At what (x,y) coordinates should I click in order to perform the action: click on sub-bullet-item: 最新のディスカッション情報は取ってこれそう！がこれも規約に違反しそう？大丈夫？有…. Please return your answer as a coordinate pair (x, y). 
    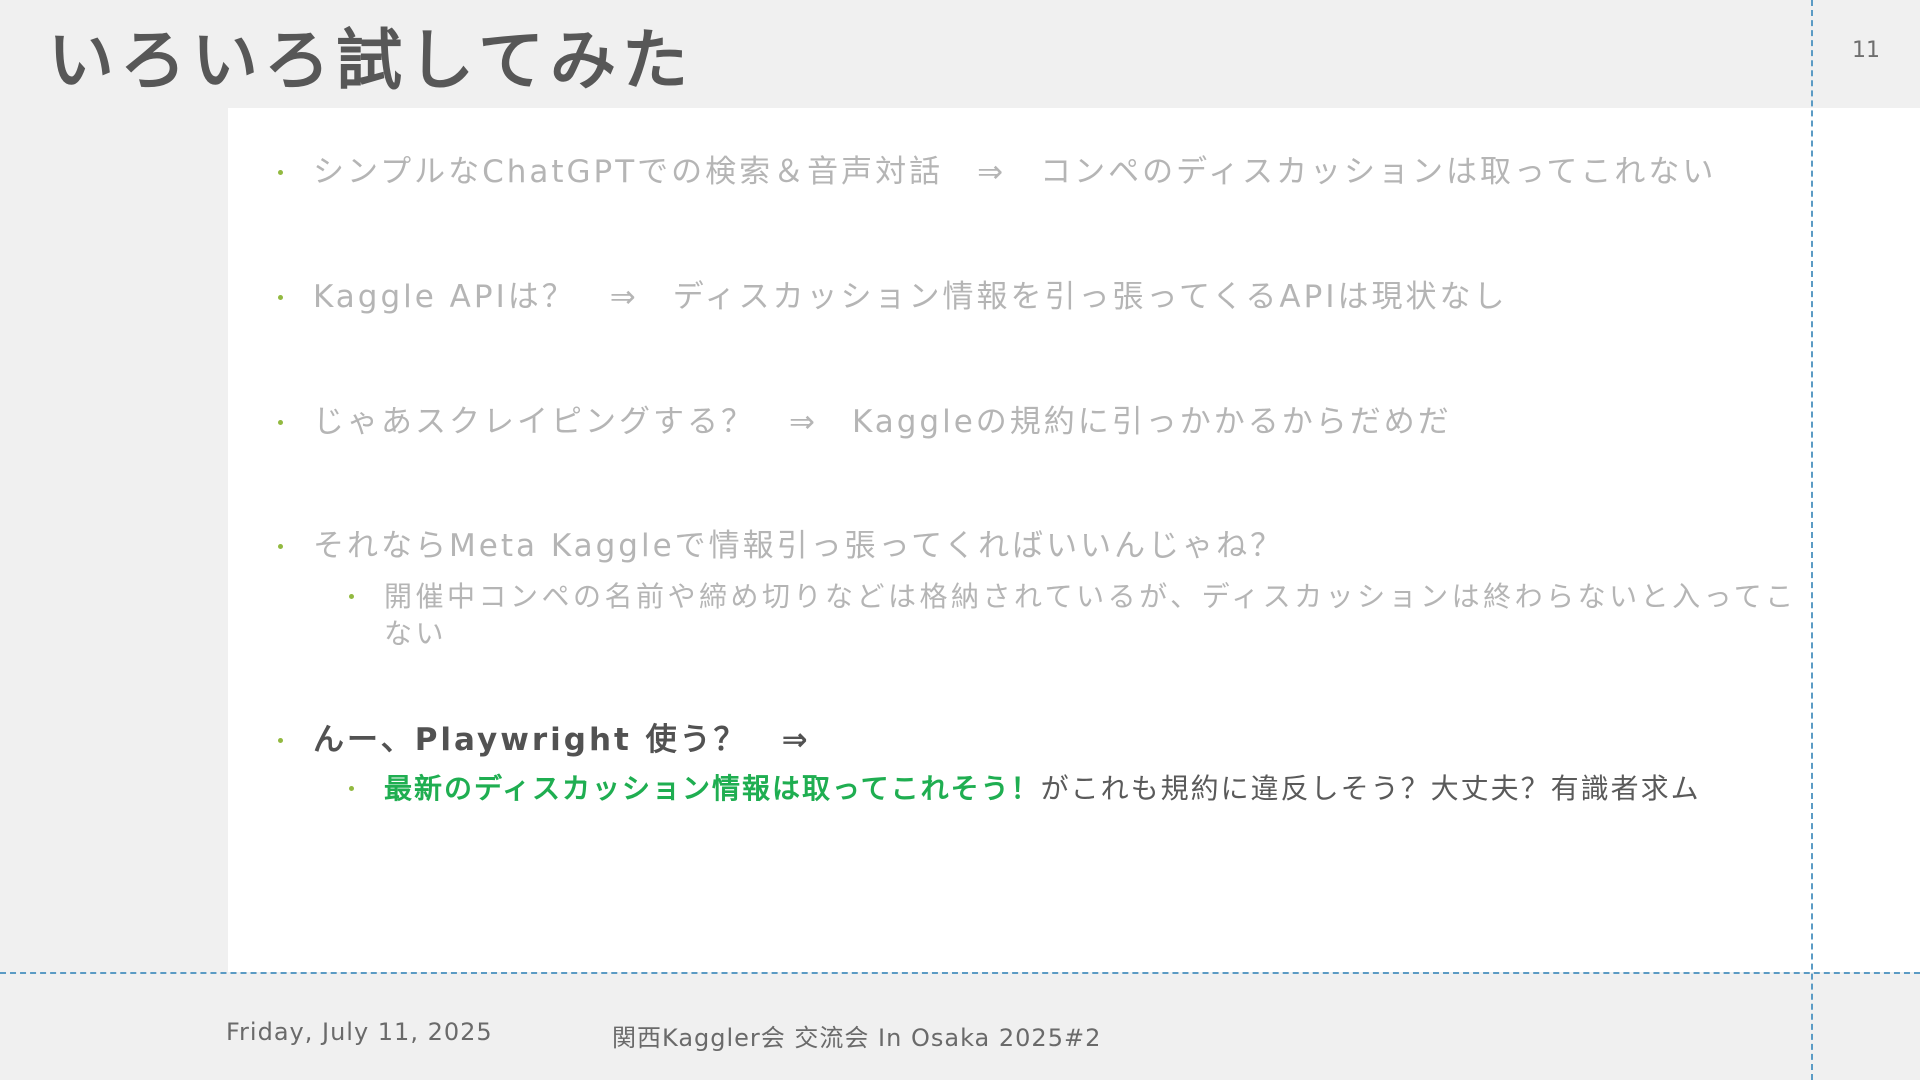
    Looking at the image, I should click on (1025, 788).